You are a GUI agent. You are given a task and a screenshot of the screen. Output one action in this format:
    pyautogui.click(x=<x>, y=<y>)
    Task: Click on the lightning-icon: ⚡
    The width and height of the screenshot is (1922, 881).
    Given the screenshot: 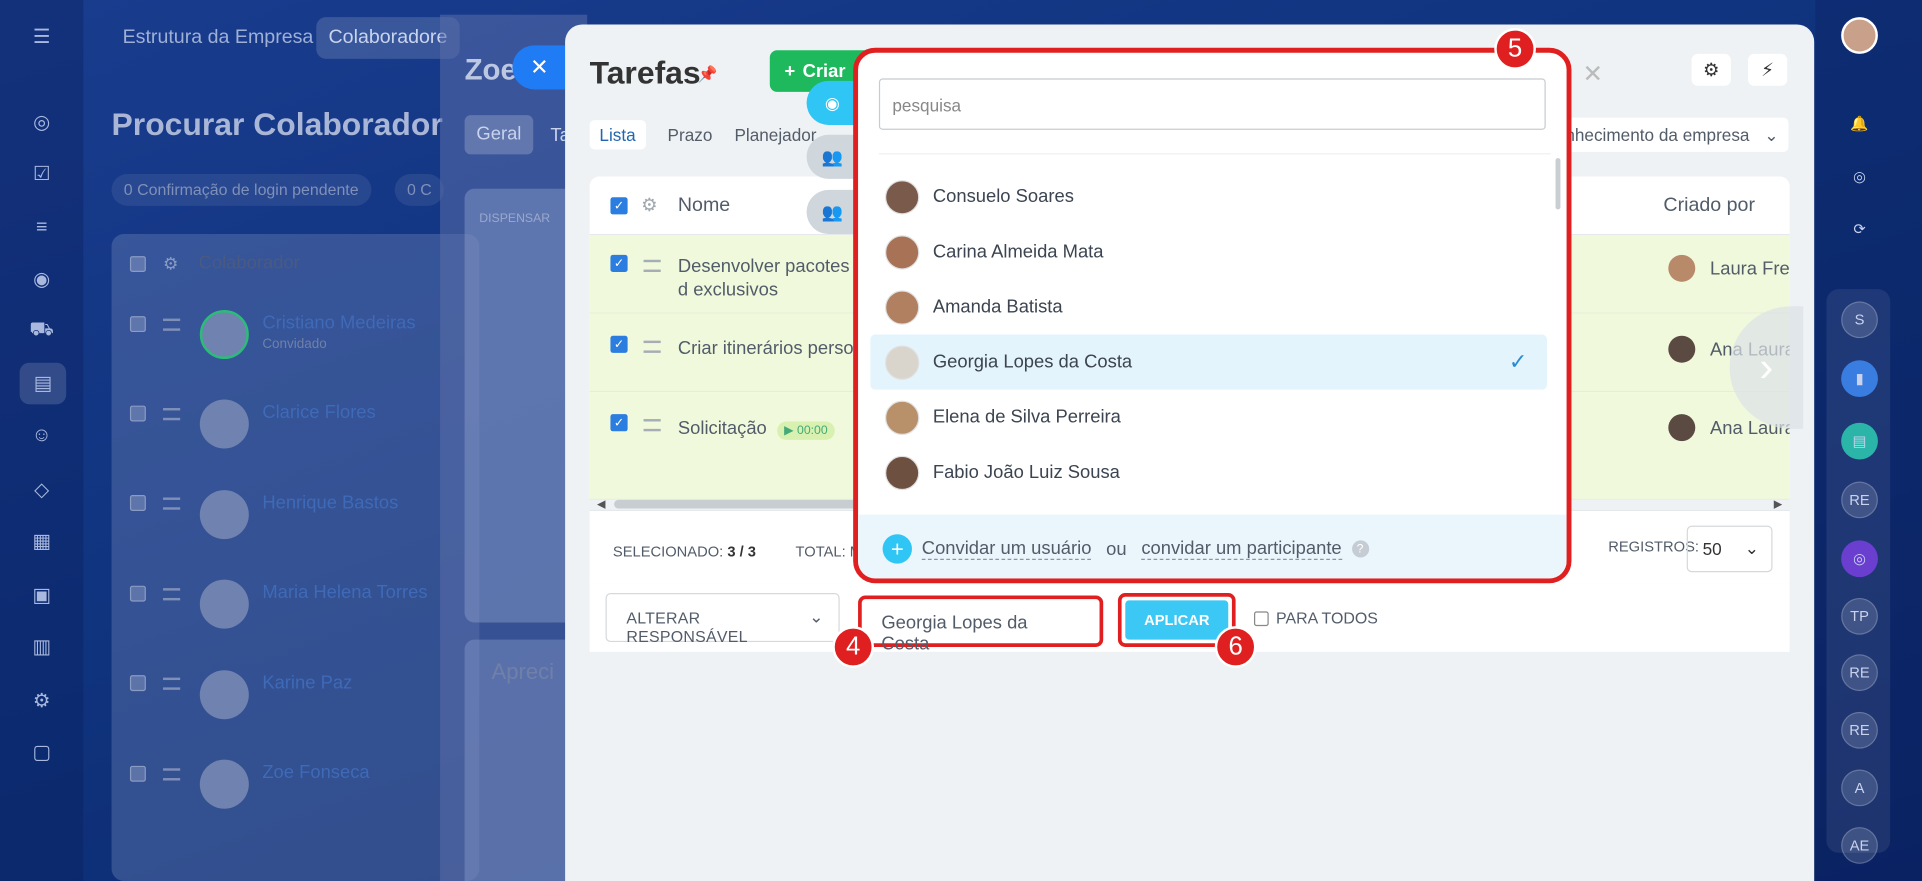 What is the action you would take?
    pyautogui.click(x=1767, y=69)
    